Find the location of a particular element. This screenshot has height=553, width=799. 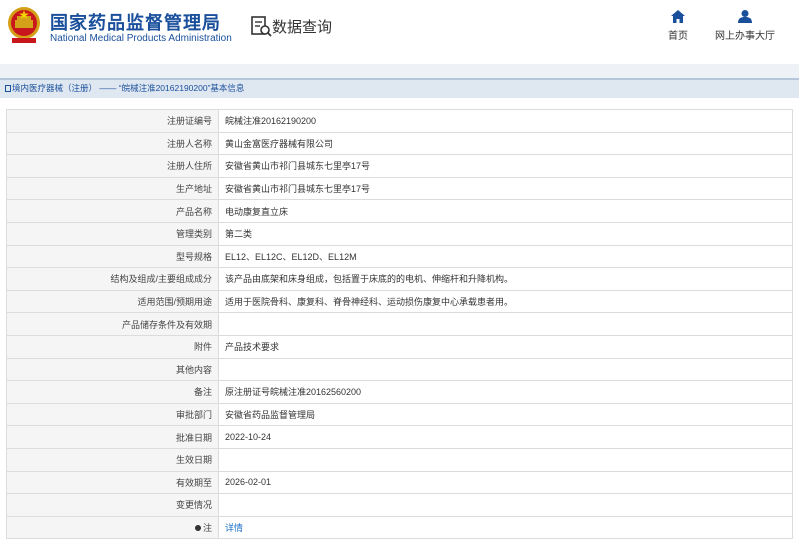

table-row: 备注 原注册证号皖械注准20162560200 is located at coordinates (399, 392).